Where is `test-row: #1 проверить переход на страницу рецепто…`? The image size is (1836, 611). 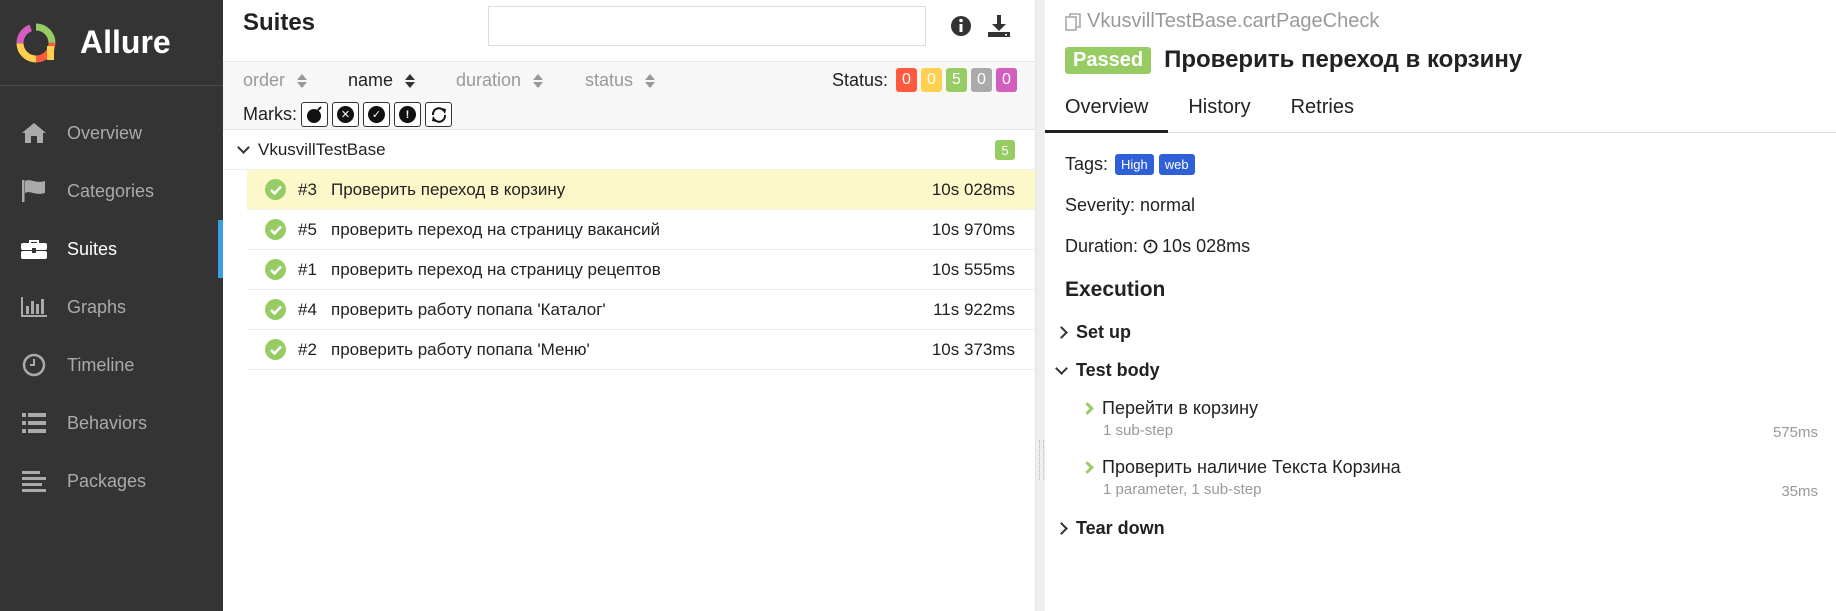 test-row: #1 проверить переход на страницу рецепто… is located at coordinates (641, 270).